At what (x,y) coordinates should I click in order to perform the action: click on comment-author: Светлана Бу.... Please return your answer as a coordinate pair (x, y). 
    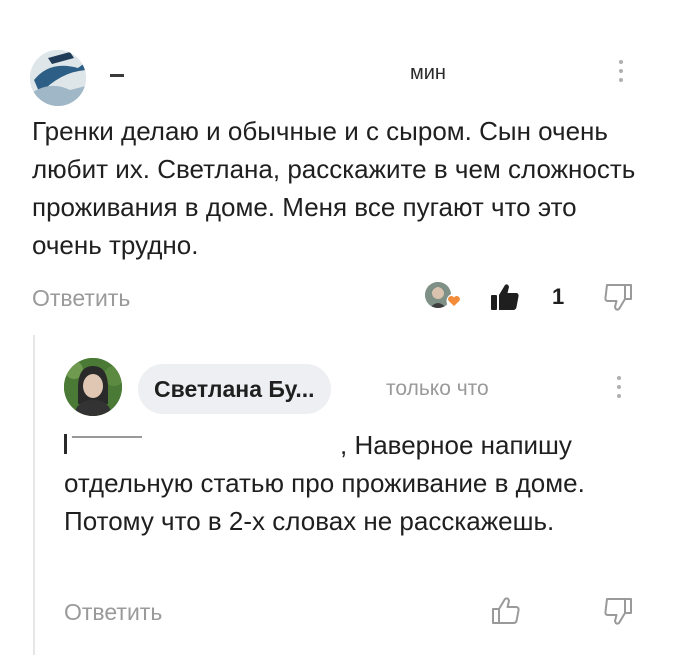
    Looking at the image, I should click on (234, 388).